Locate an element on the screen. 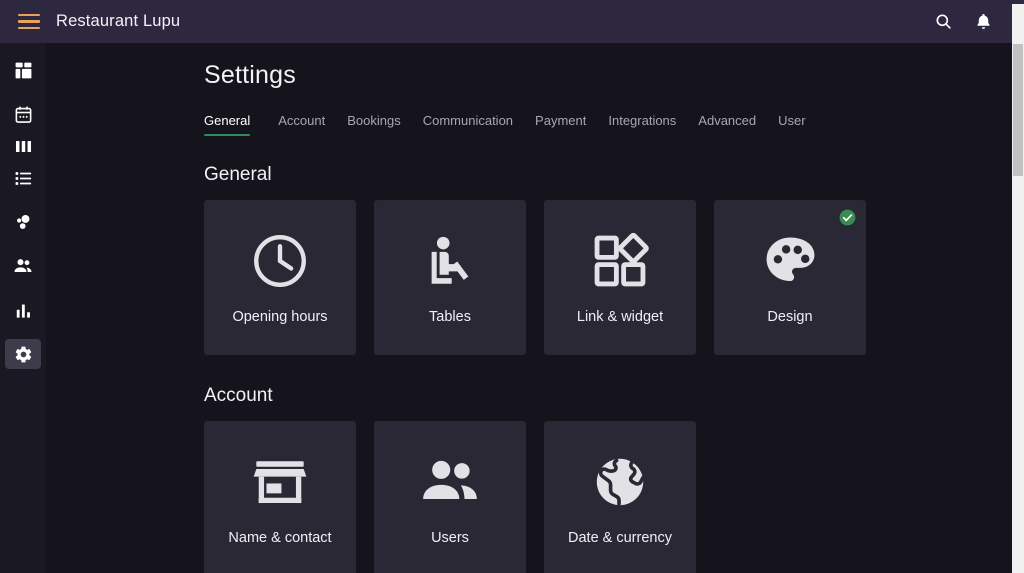 The width and height of the screenshot is (1024, 573). tab-user: User is located at coordinates (791, 124).